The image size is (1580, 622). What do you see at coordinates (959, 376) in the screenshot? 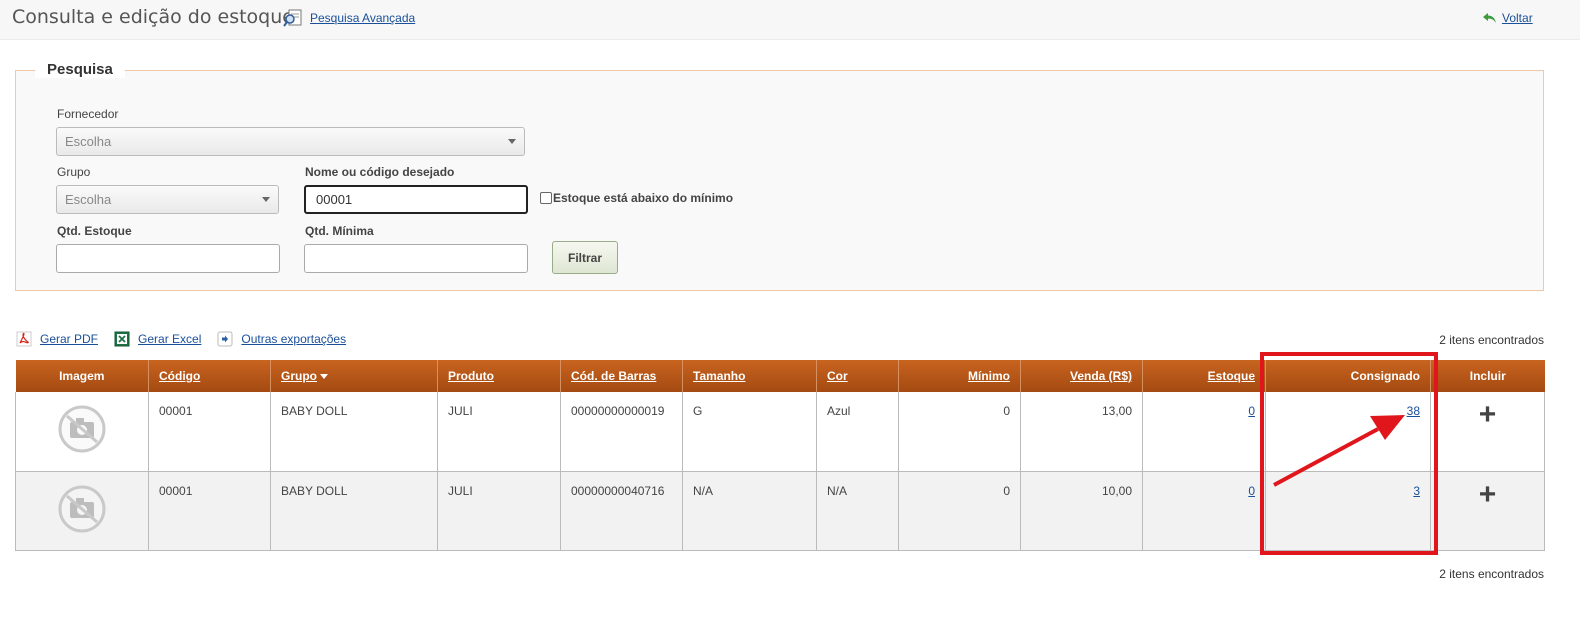
I see `col-minimo: Mínimo` at bounding box center [959, 376].